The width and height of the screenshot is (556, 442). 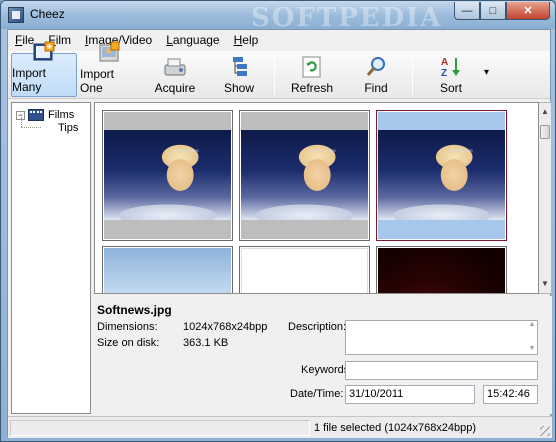 What do you see at coordinates (395, 428) in the screenshot?
I see `status-text: 1 file selected (1024x768x24bpp)` at bounding box center [395, 428].